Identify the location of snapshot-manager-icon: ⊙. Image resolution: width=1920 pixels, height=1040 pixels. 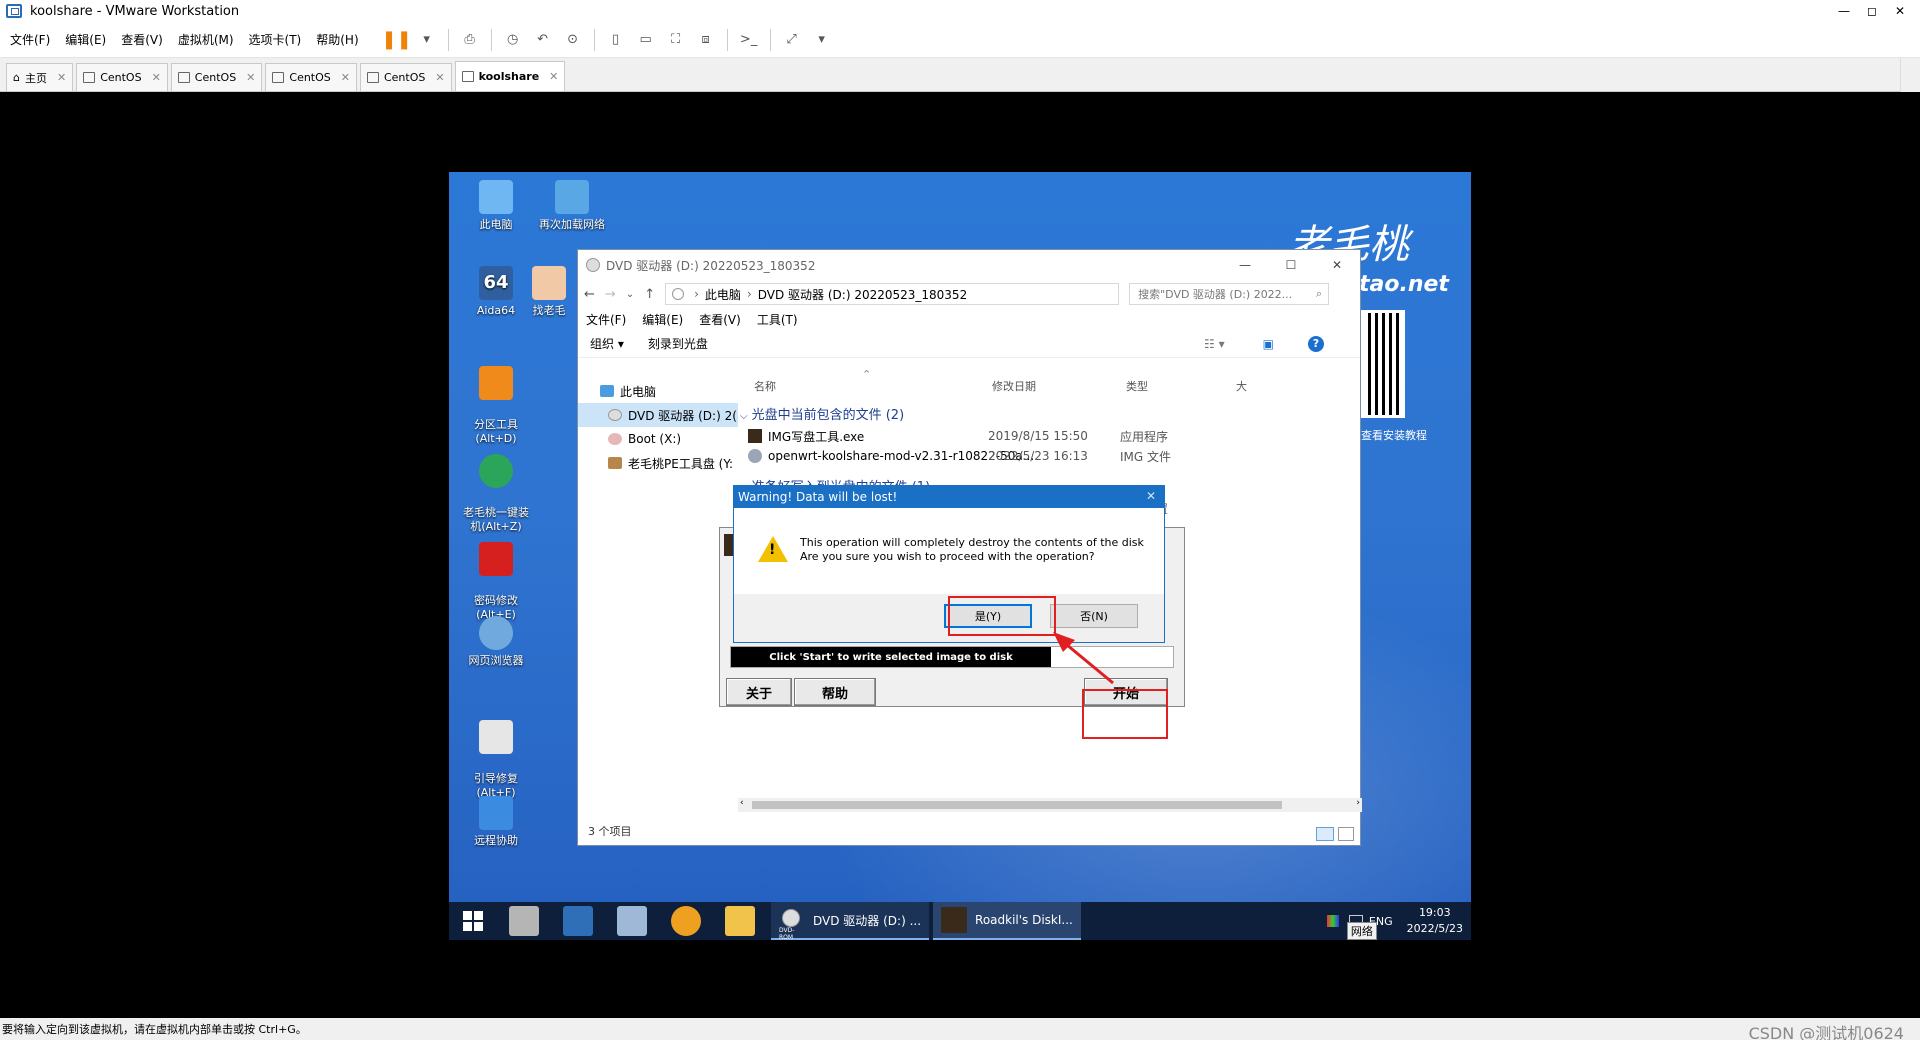
(573, 40).